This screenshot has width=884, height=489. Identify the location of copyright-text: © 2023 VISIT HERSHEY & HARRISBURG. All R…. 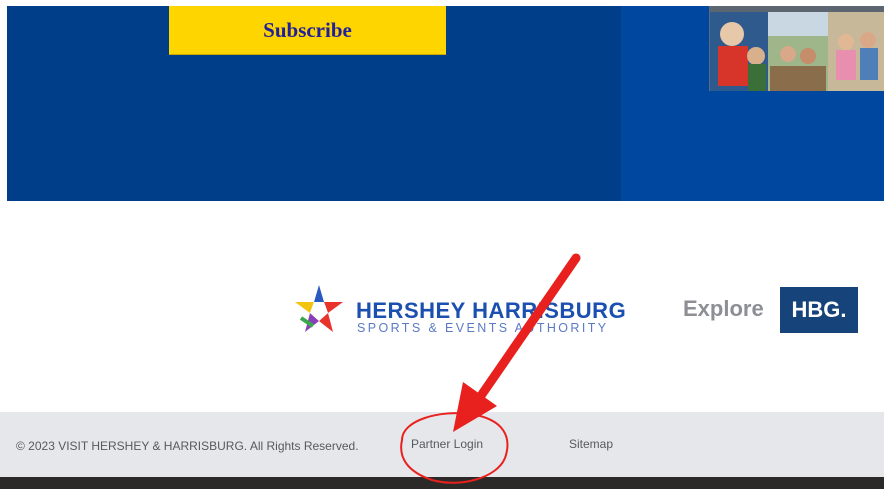
(187, 446).